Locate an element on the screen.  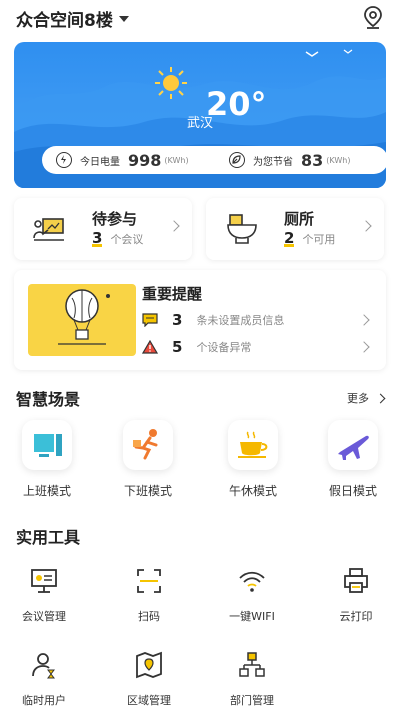
scene-label: 午休模式 is located at coordinates (252, 491).